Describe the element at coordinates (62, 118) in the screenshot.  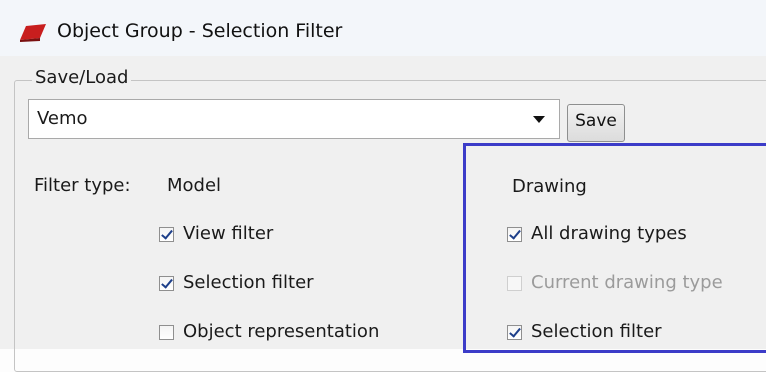
I see `combobox-value: Vemo` at that location.